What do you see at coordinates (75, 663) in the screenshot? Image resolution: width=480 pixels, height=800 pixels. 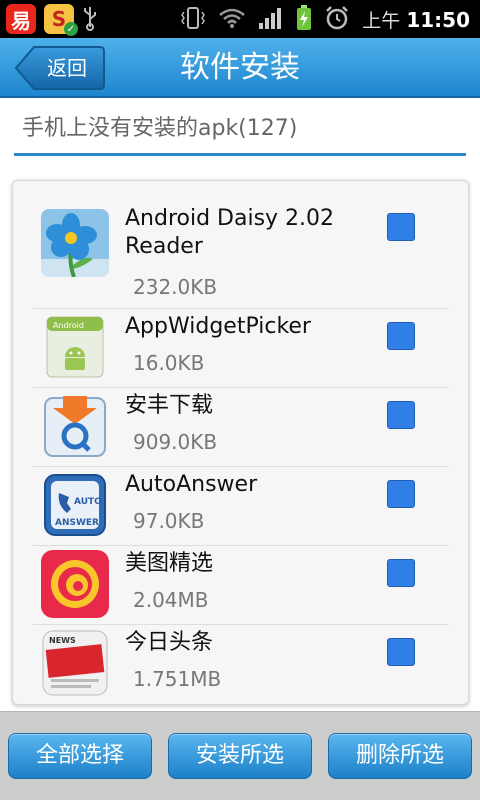 I see `toutiao-icon: NEWS` at bounding box center [75, 663].